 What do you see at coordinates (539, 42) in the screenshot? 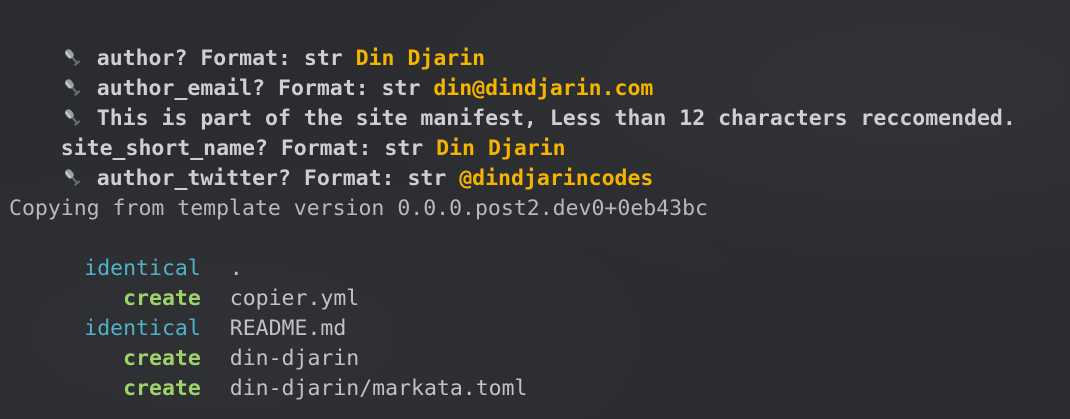
I see `question-line-author: author? Format: str Din Djarin` at bounding box center [539, 42].